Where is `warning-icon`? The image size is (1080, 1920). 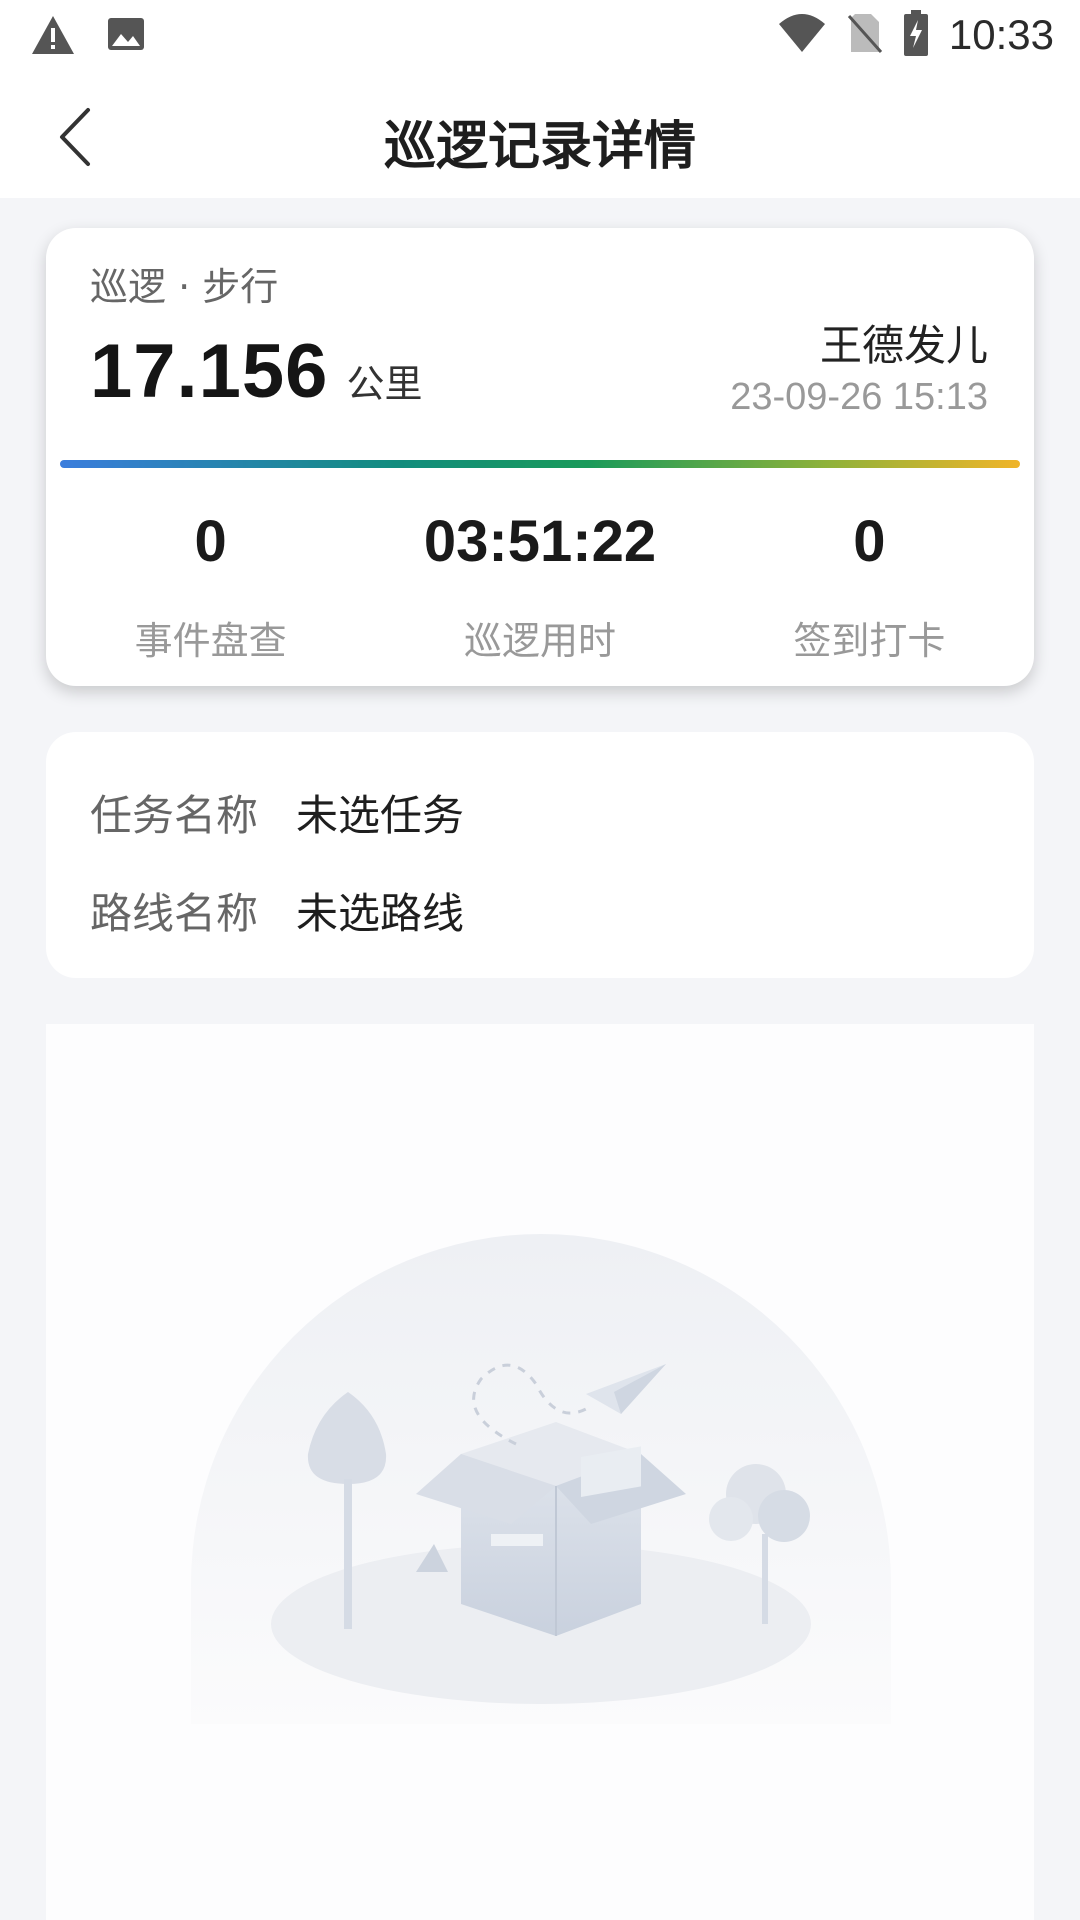 warning-icon is located at coordinates (53, 38).